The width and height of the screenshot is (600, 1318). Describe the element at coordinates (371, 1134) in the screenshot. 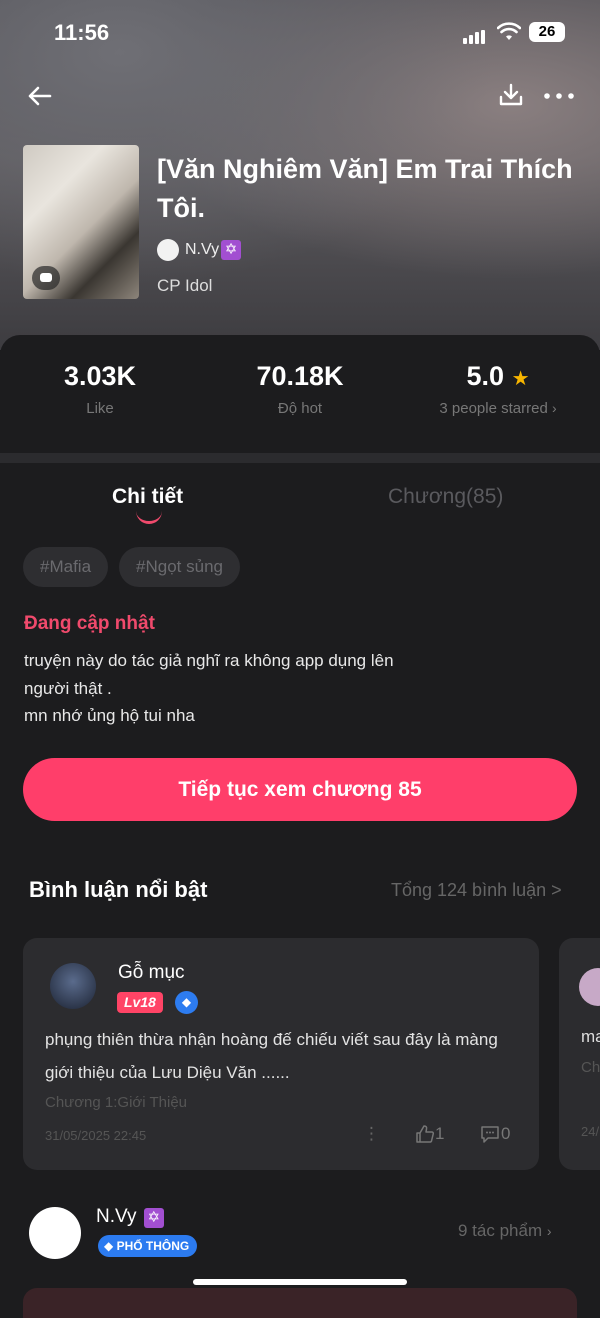

I see `comment-more-icon: ⋮` at that location.